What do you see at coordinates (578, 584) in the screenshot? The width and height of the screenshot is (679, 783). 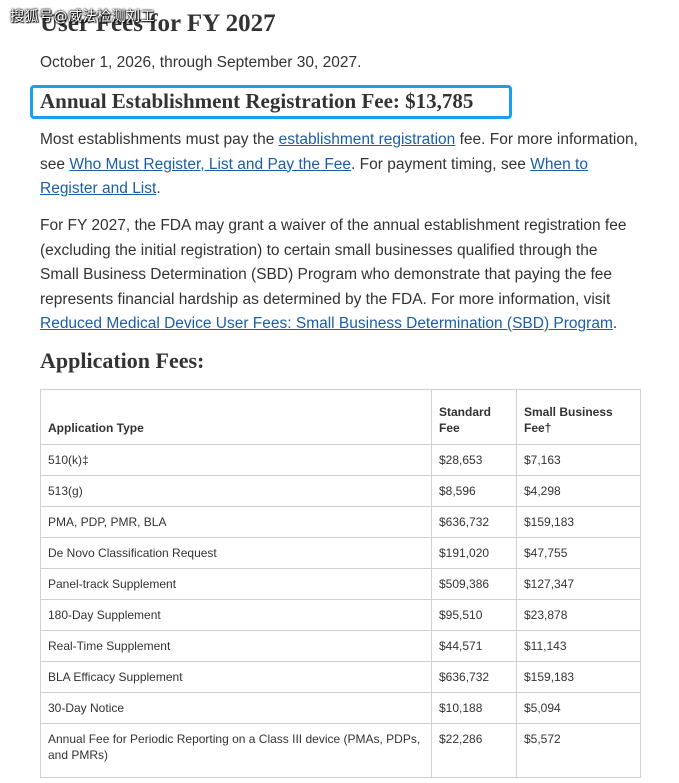 I see `small-business-fee-cell: $127,347` at bounding box center [578, 584].